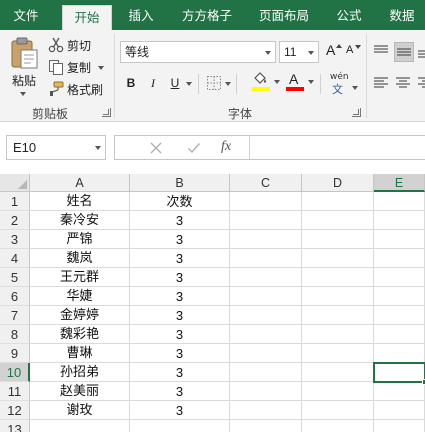 This screenshot has width=425, height=432. I want to click on cell-a10: 孙招弟, so click(80, 372).